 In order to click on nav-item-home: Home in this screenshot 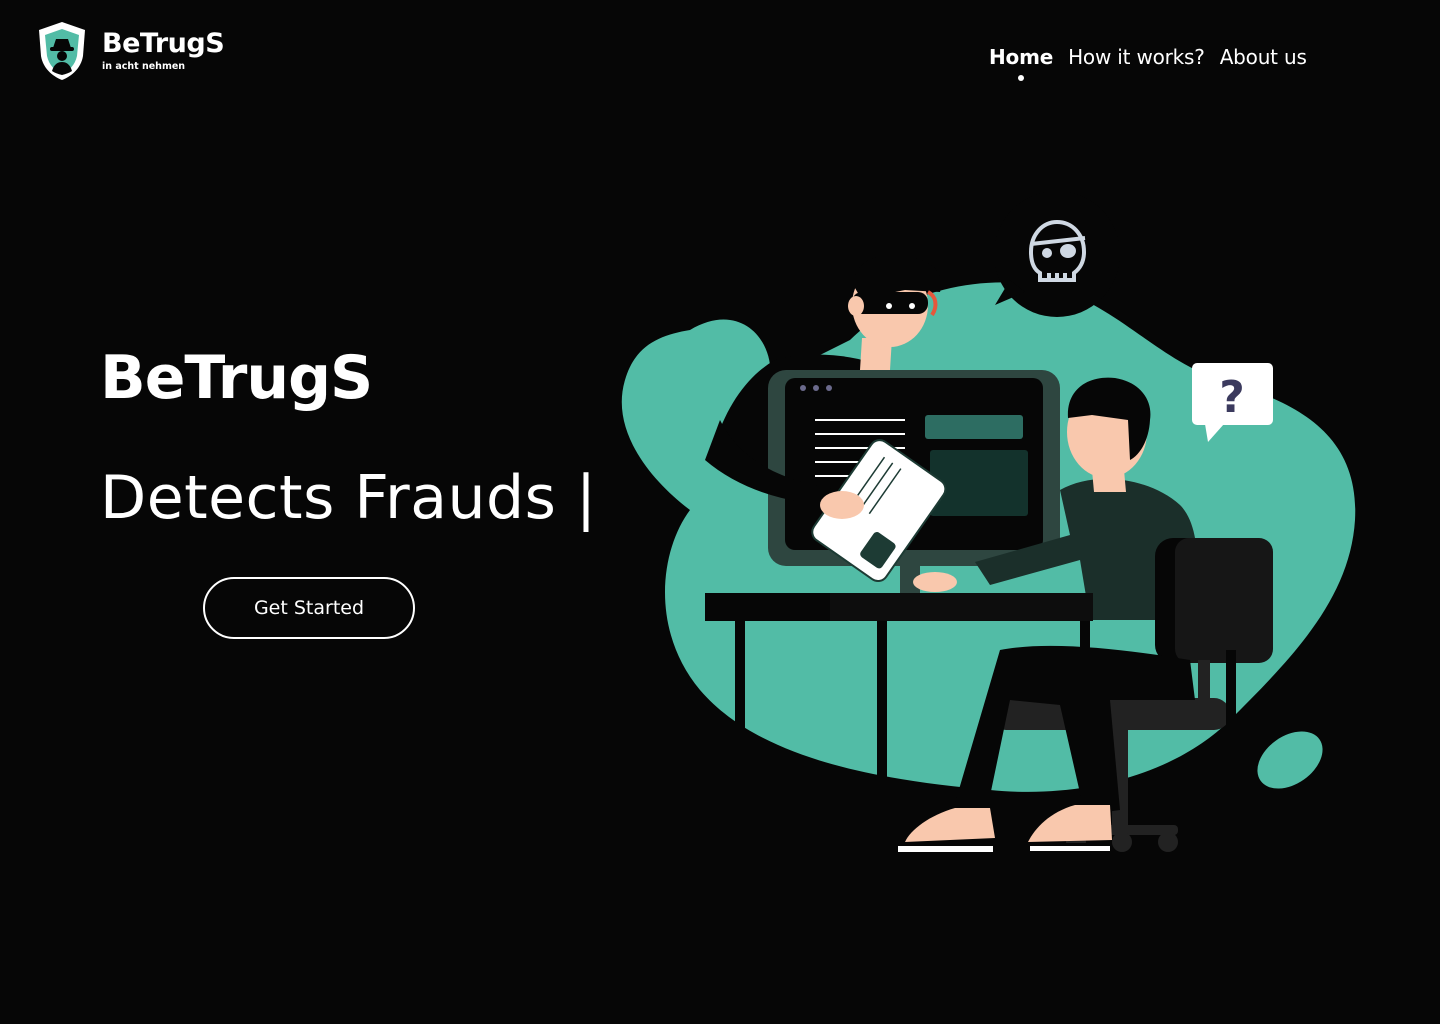, I will do `click(1021, 62)`.